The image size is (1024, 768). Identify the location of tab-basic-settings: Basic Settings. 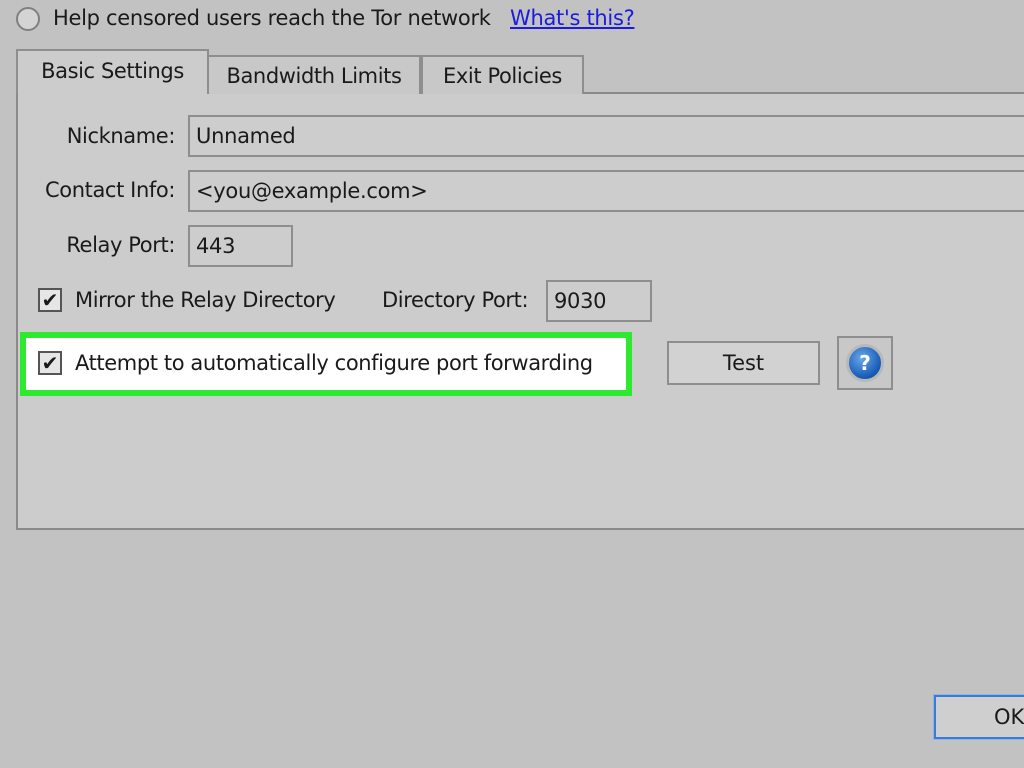
(112, 71).